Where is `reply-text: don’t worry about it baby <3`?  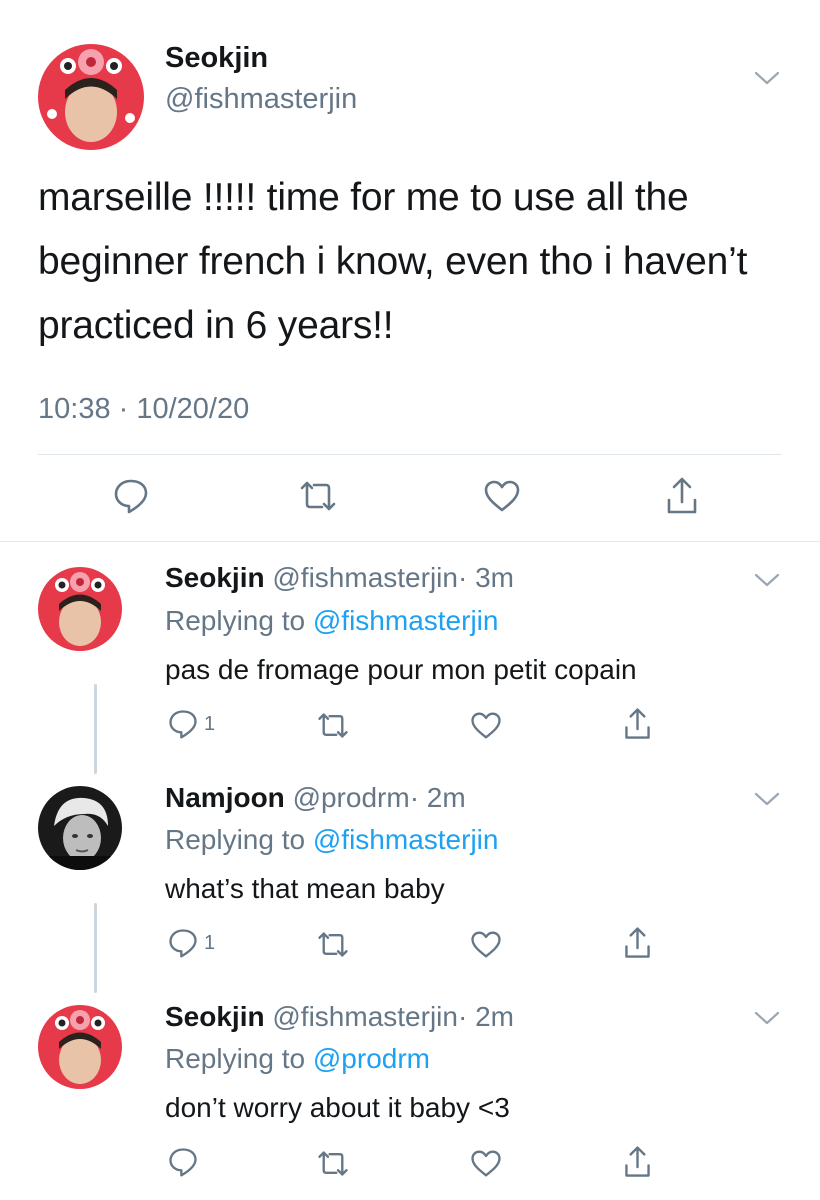 reply-text: don’t worry about it baby <3 is located at coordinates (337, 1107).